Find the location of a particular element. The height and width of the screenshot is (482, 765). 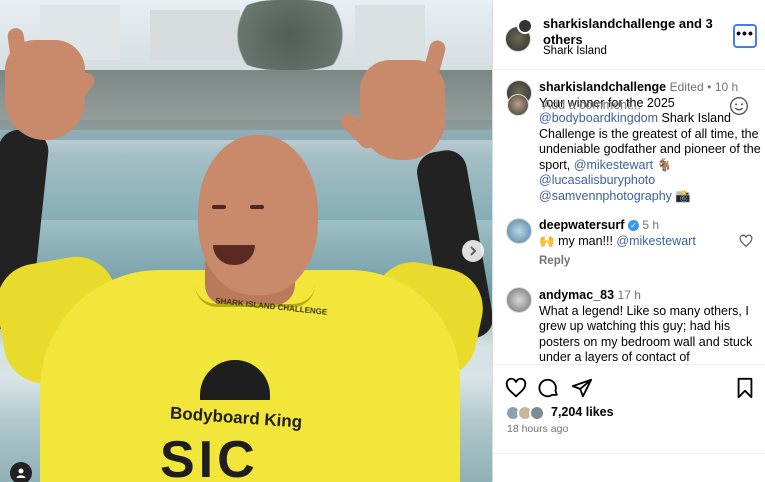

reply-button: Reply is located at coordinates (554, 261).